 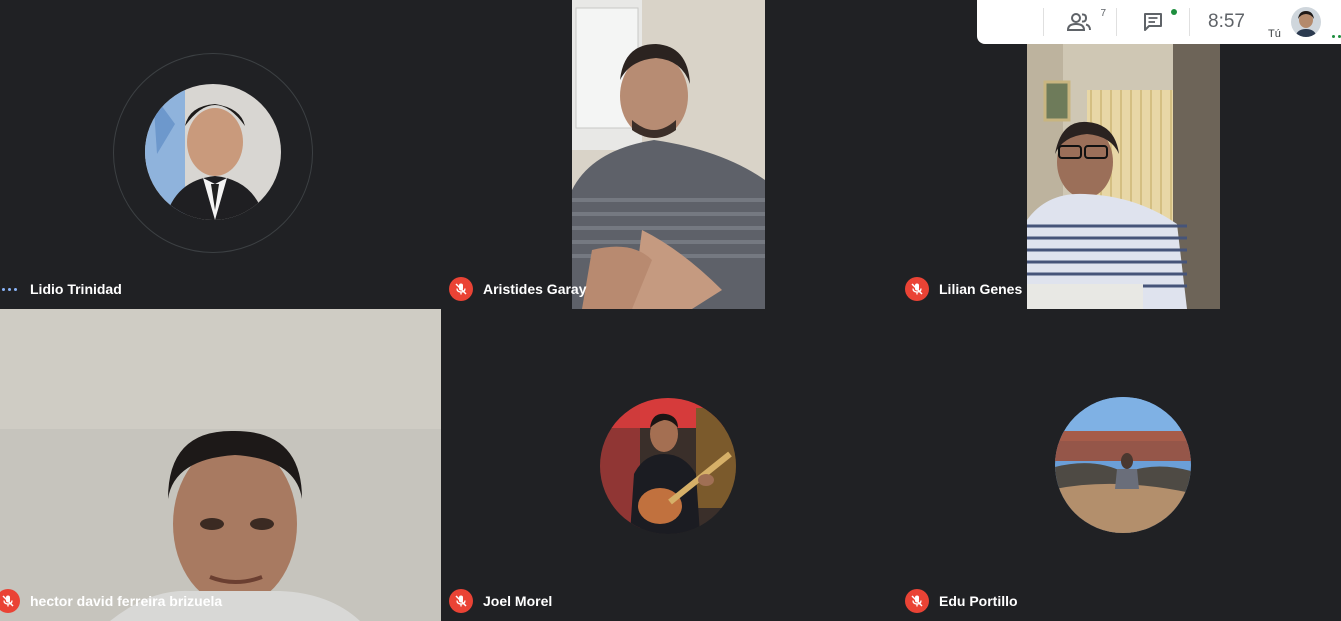 I want to click on name-bar: Edu Portillo, so click(x=957, y=601).